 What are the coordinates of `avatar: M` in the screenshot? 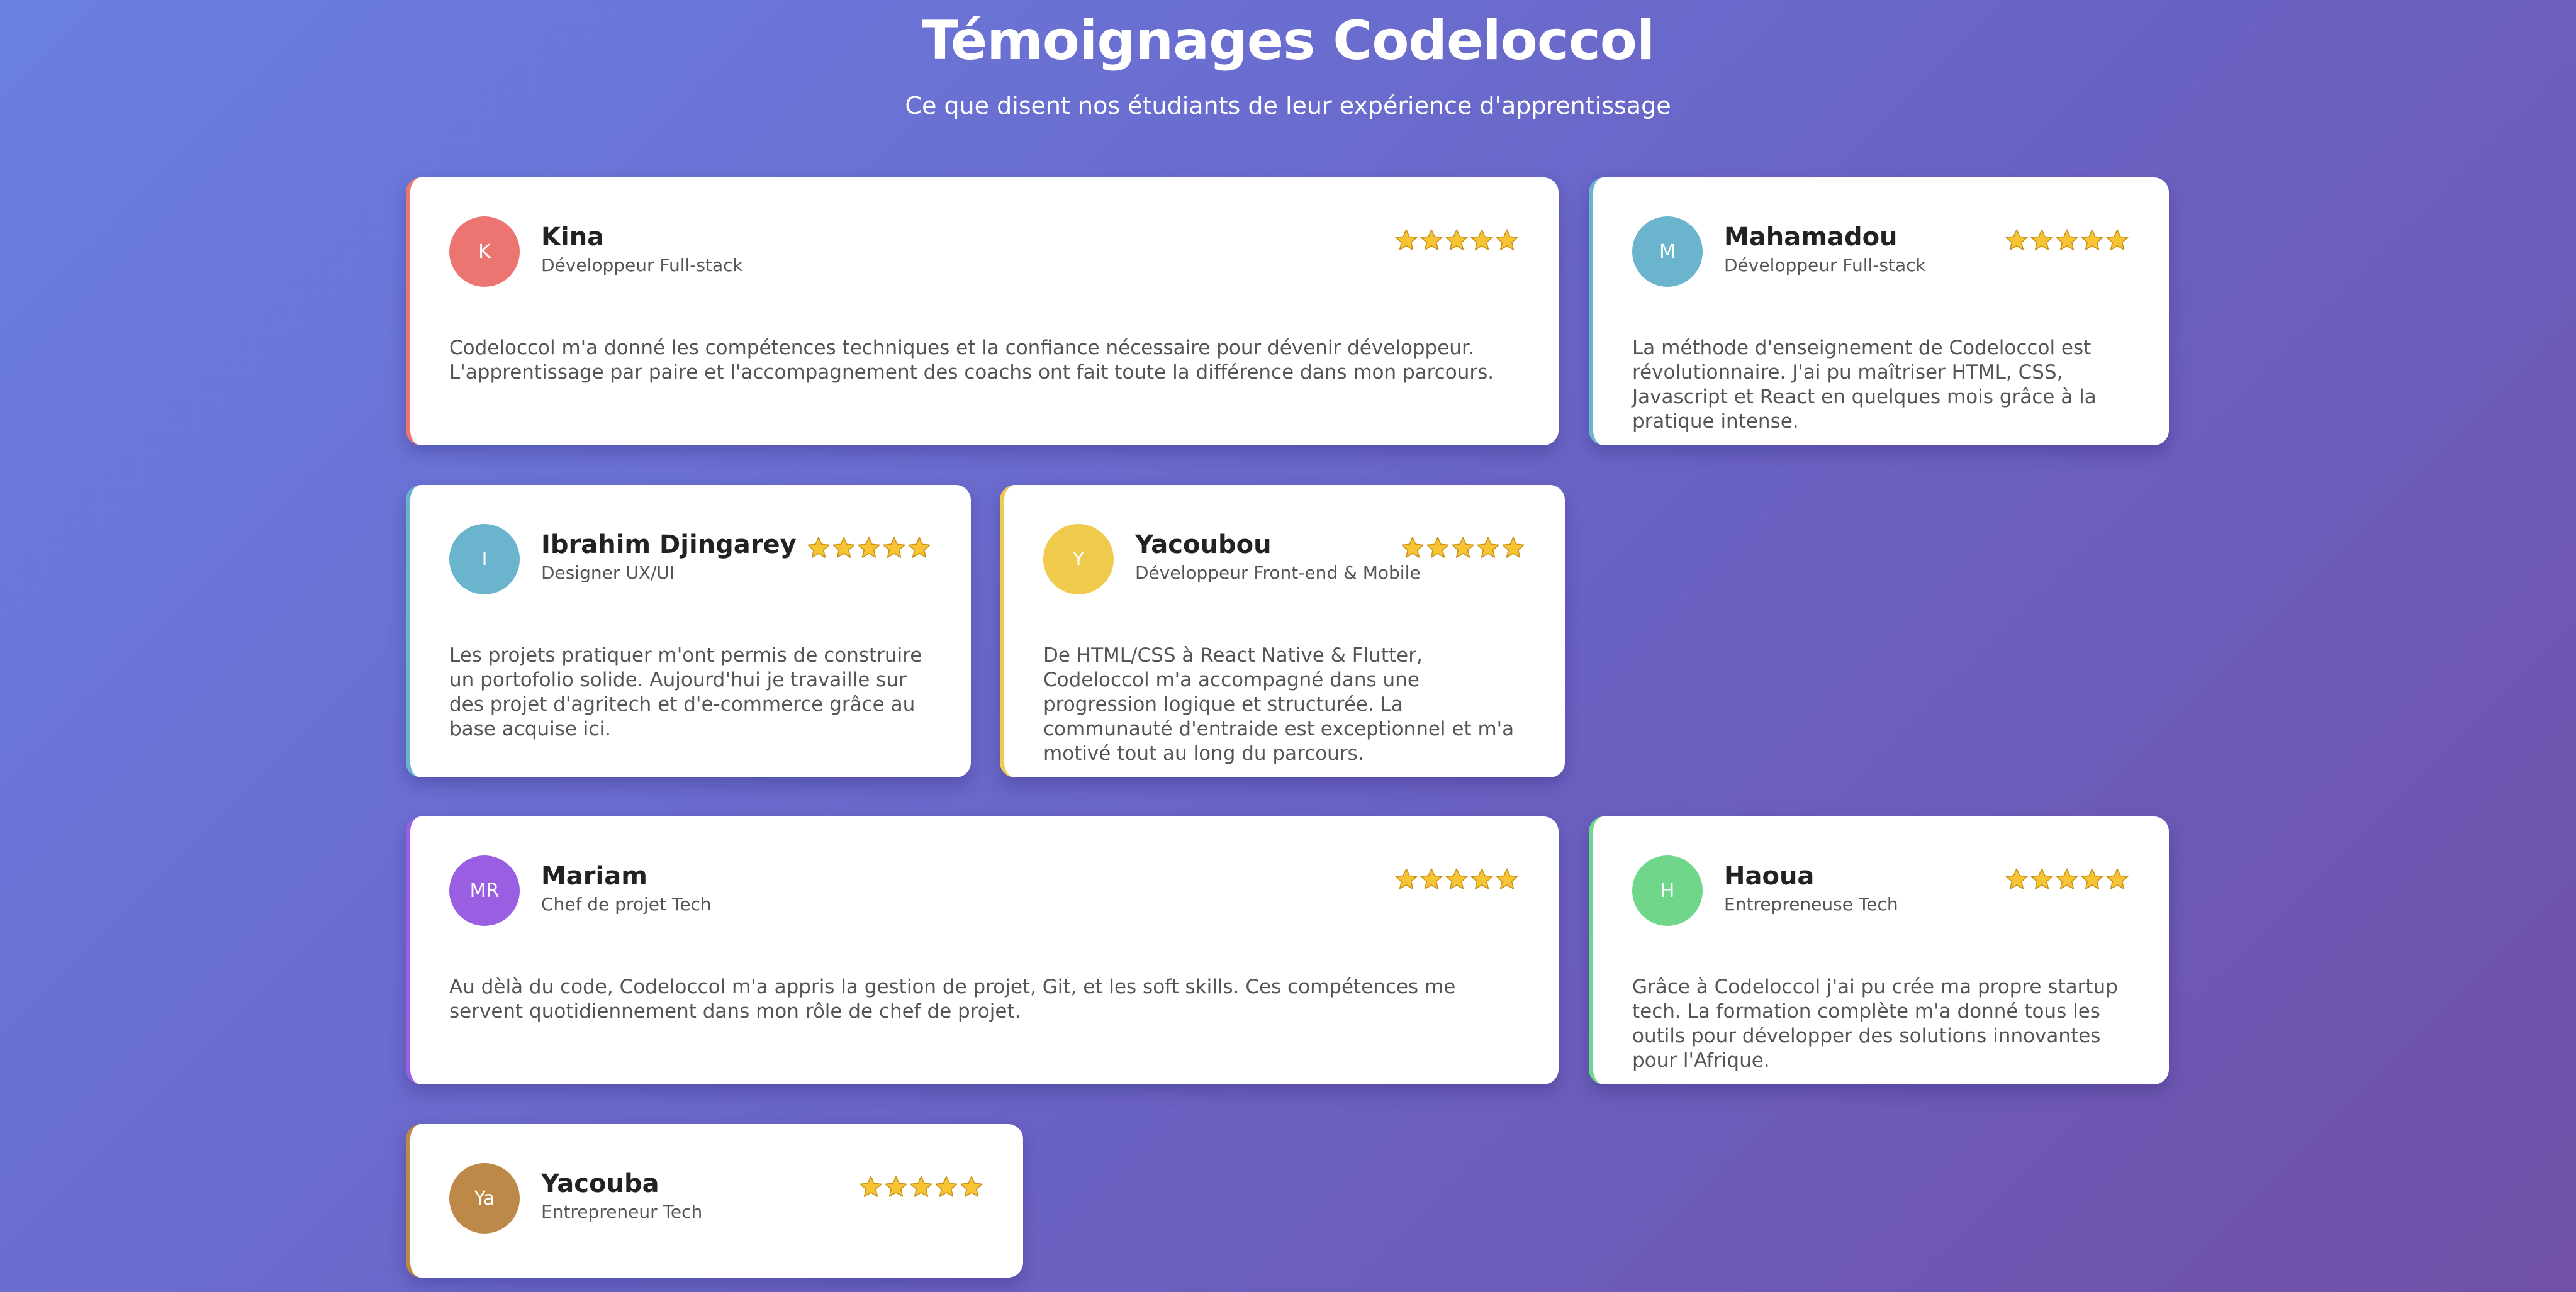 It's located at (1667, 251).